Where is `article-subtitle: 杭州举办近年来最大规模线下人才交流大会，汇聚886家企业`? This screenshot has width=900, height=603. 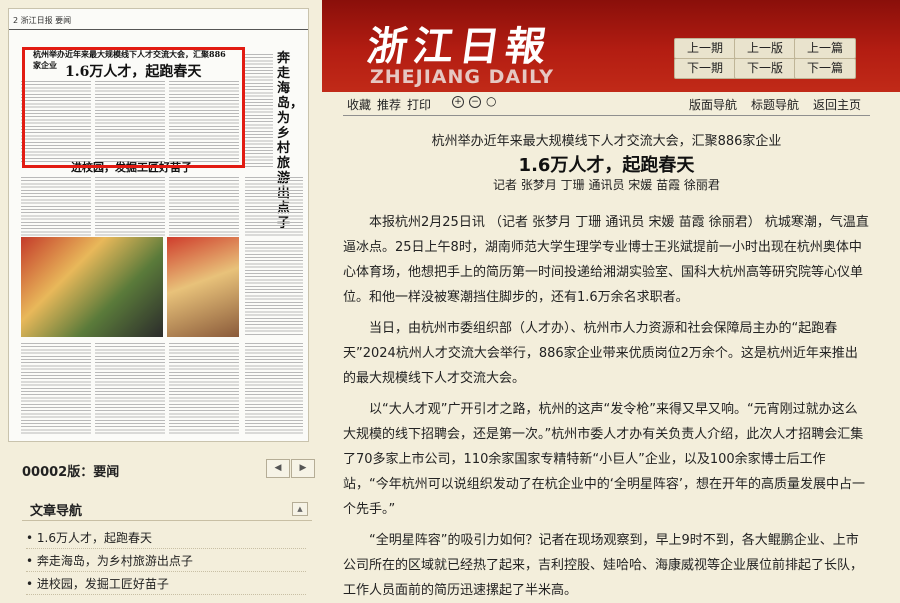 article-subtitle: 杭州举办近年来最大规模线下人才交流大会，汇聚886家企业 is located at coordinates (606, 141).